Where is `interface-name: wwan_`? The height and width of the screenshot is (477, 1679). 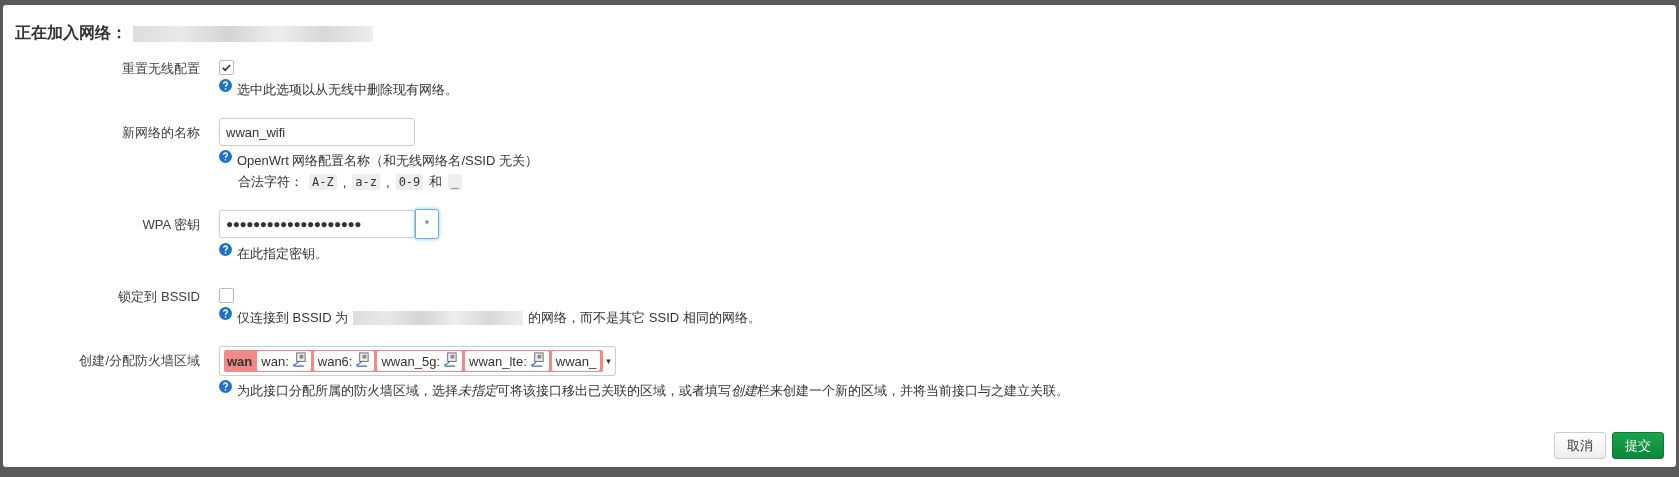
interface-name: wwan_ is located at coordinates (576, 361).